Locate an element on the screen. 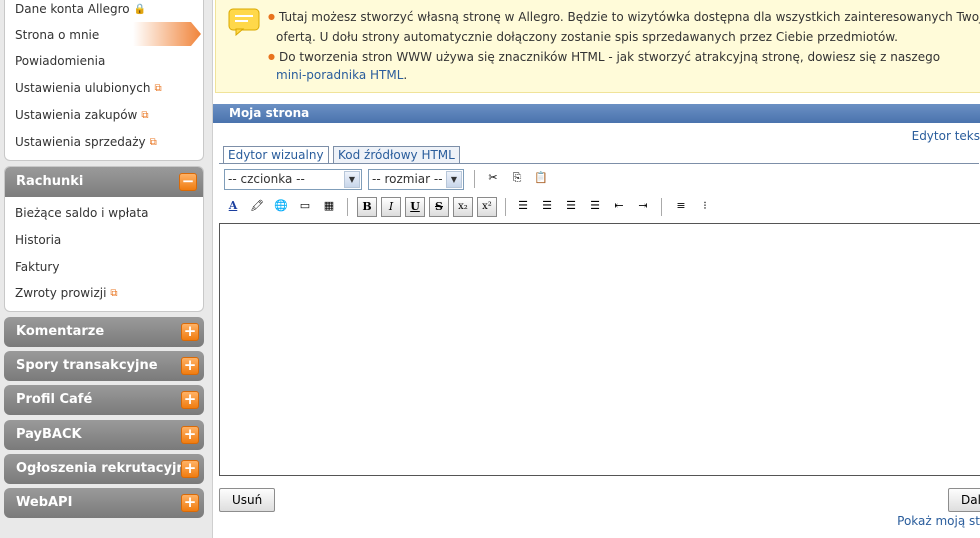  sidebar-item-invoices: Faktury is located at coordinates (37, 267).